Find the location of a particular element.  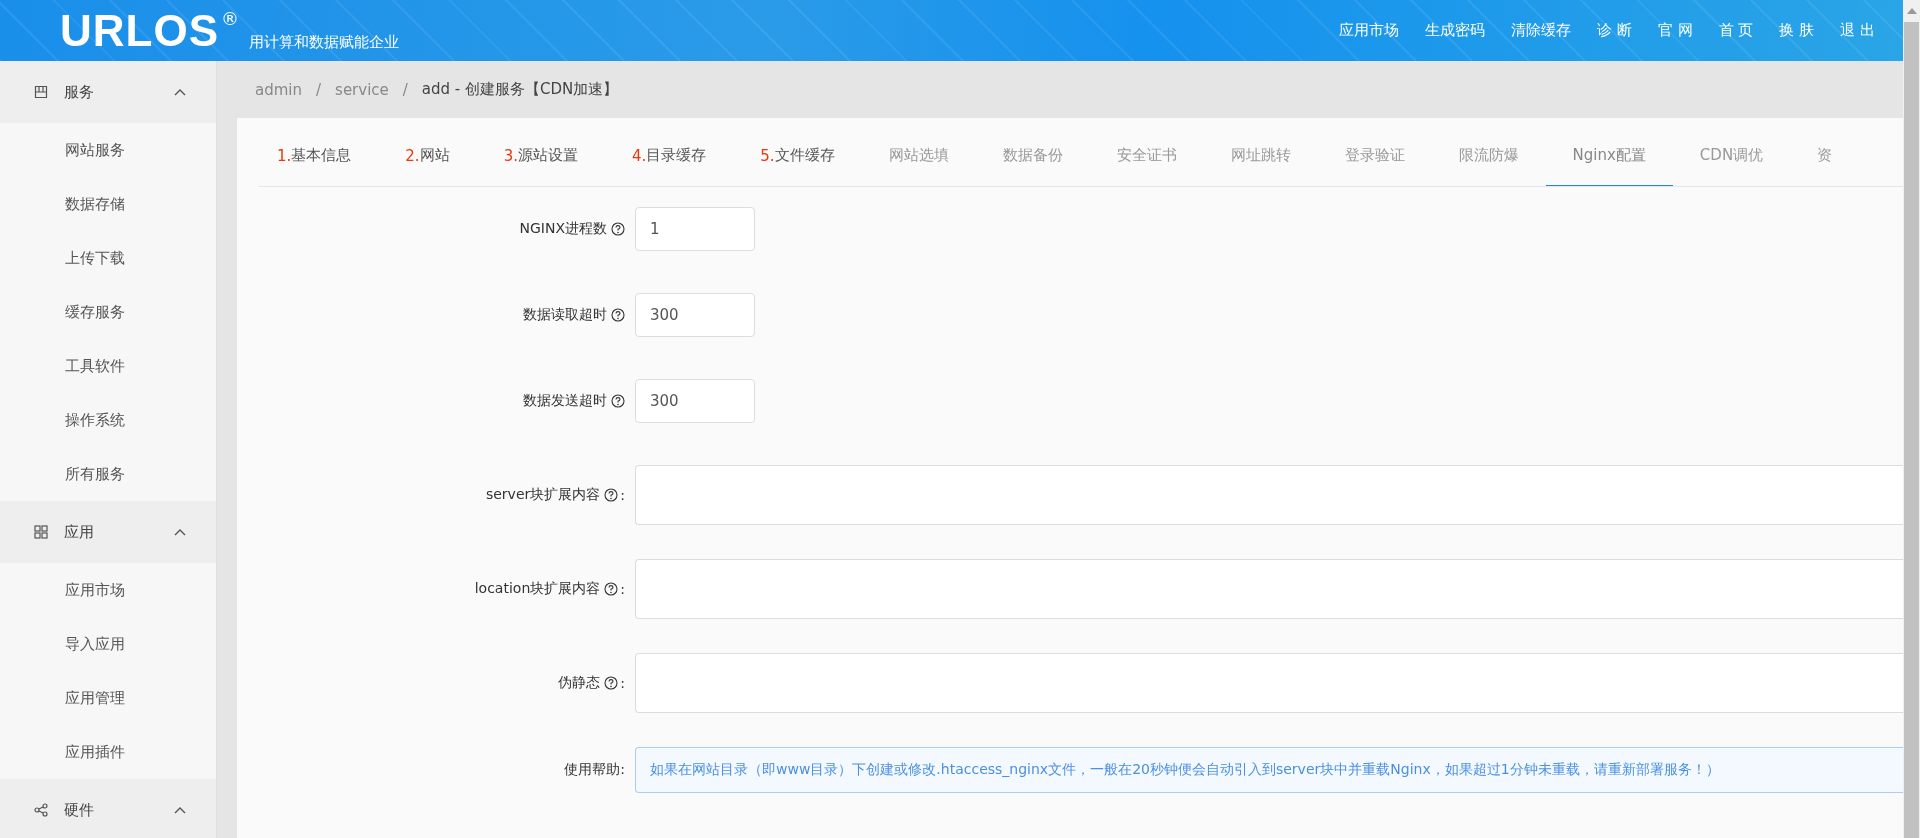

sidebar-item: 上传下载 is located at coordinates (108, 258).